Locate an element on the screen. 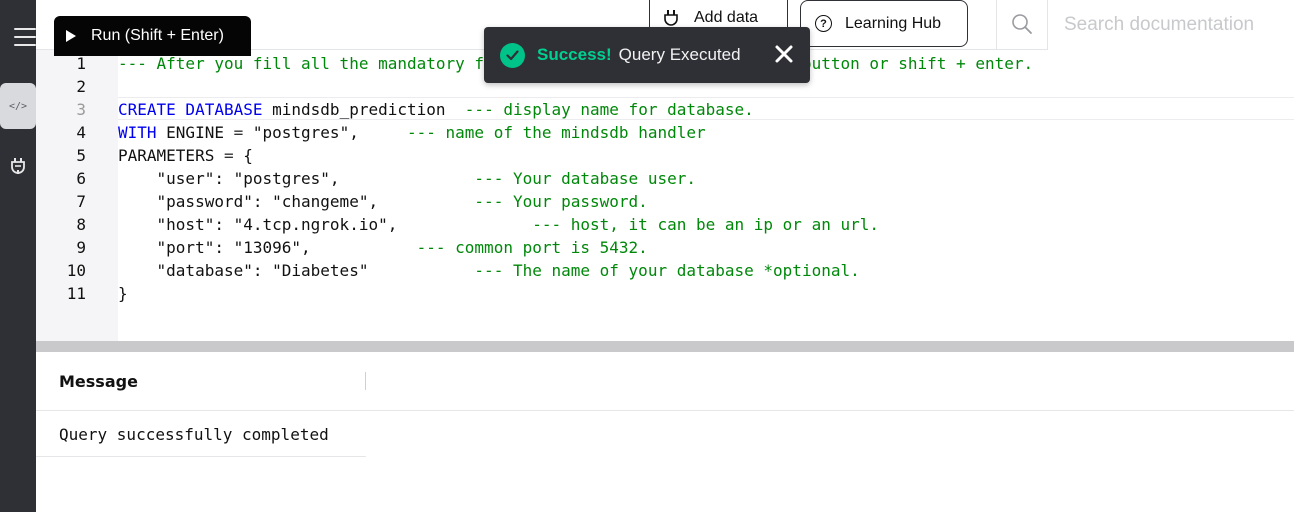 The width and height of the screenshot is (1294, 512). line-number: 8 is located at coordinates (81, 224).